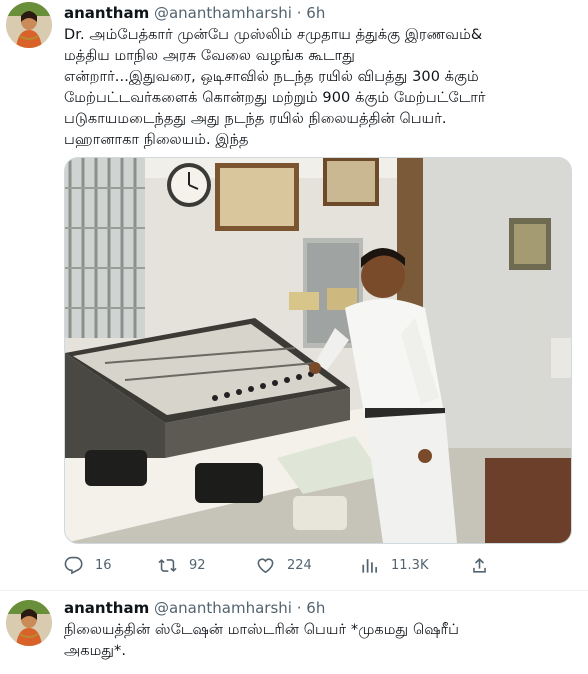  I want to click on reply-button: 16, so click(88, 565).